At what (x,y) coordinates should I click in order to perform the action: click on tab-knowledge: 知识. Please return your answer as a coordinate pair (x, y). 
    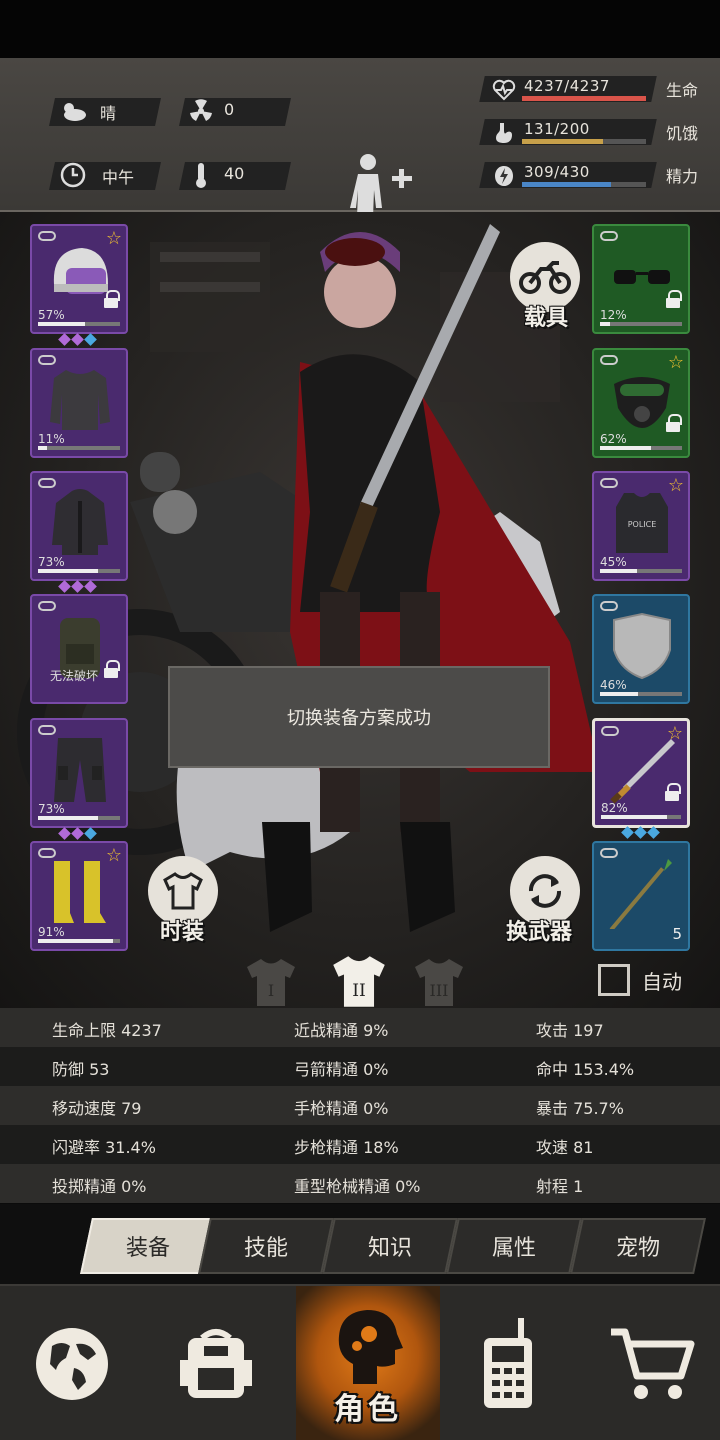
    Looking at the image, I should click on (390, 1246).